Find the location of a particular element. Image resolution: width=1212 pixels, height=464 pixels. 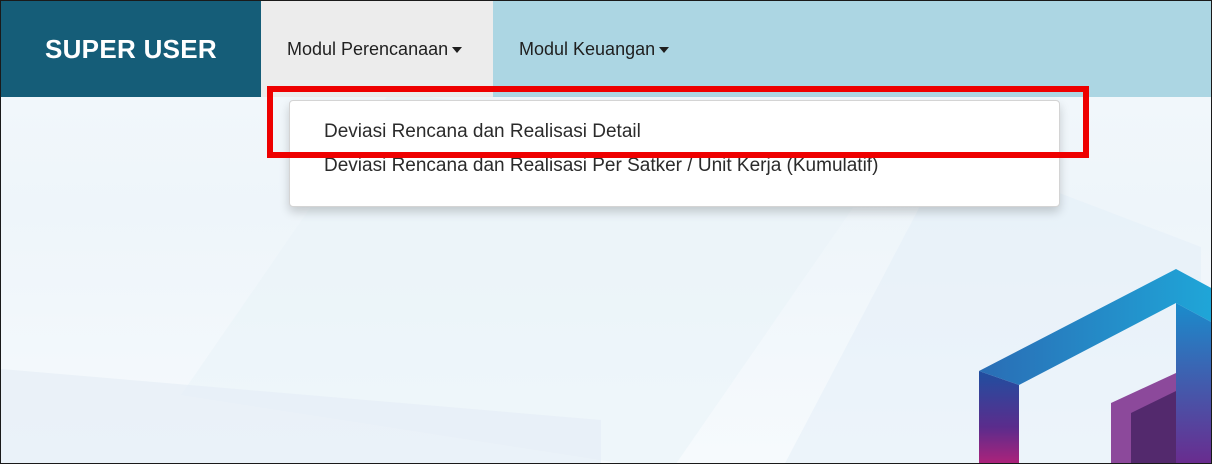

menu-modul-perencanaan: Modul Perencanaan is located at coordinates (377, 49).